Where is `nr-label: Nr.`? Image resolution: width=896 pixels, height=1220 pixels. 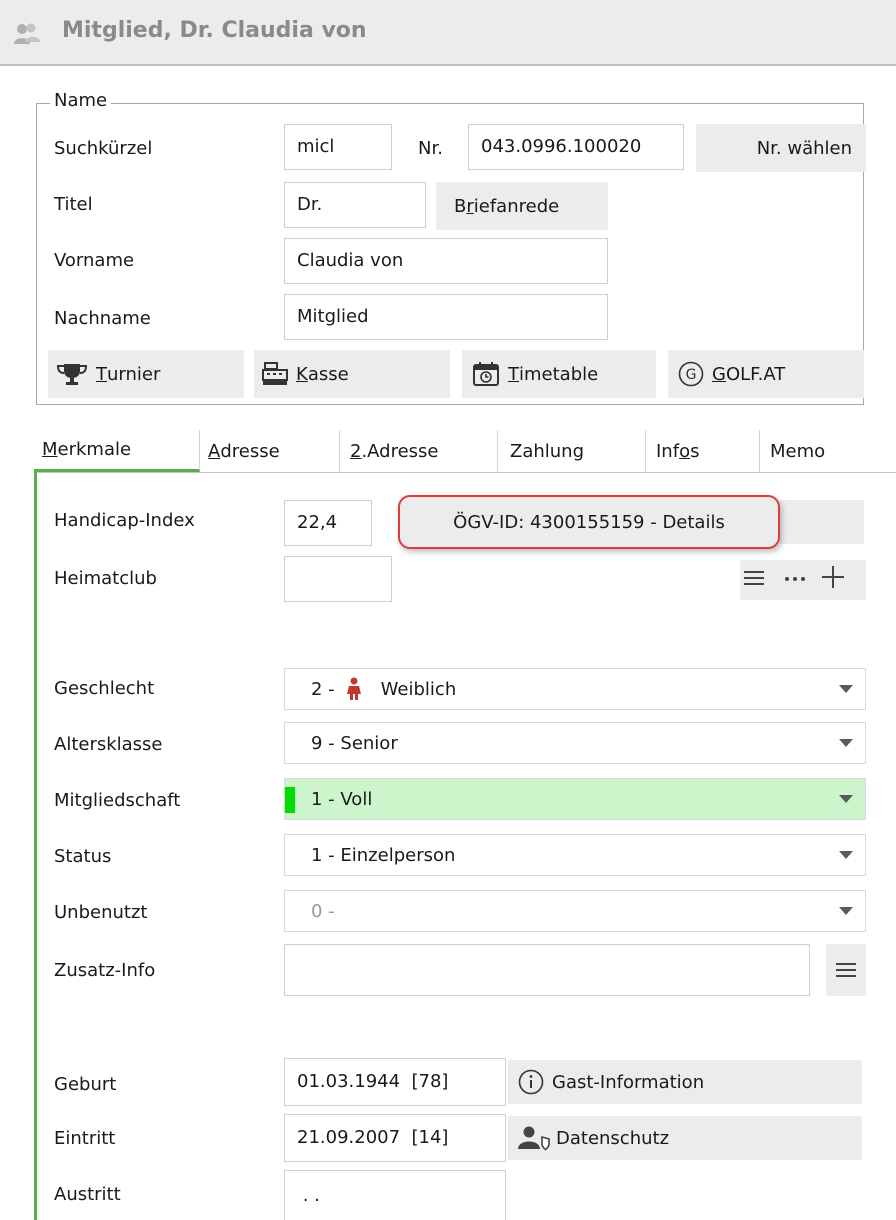
nr-label: Nr. is located at coordinates (430, 148).